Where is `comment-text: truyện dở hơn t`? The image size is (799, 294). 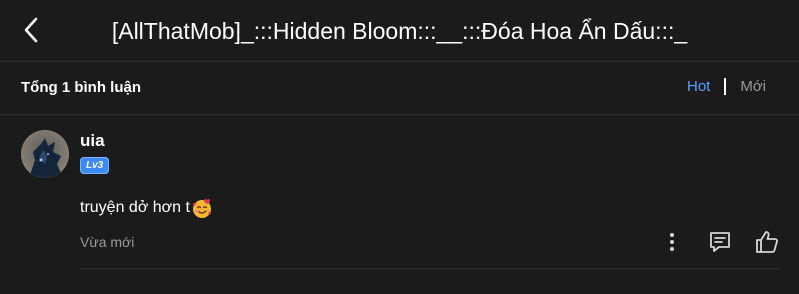 comment-text: truyện dở hơn t is located at coordinates (135, 207).